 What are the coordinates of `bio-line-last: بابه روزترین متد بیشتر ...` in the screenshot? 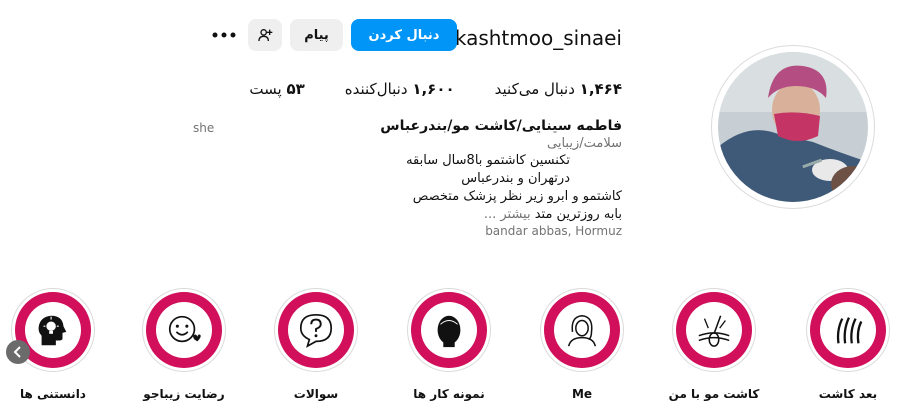 It's located at (412, 215).